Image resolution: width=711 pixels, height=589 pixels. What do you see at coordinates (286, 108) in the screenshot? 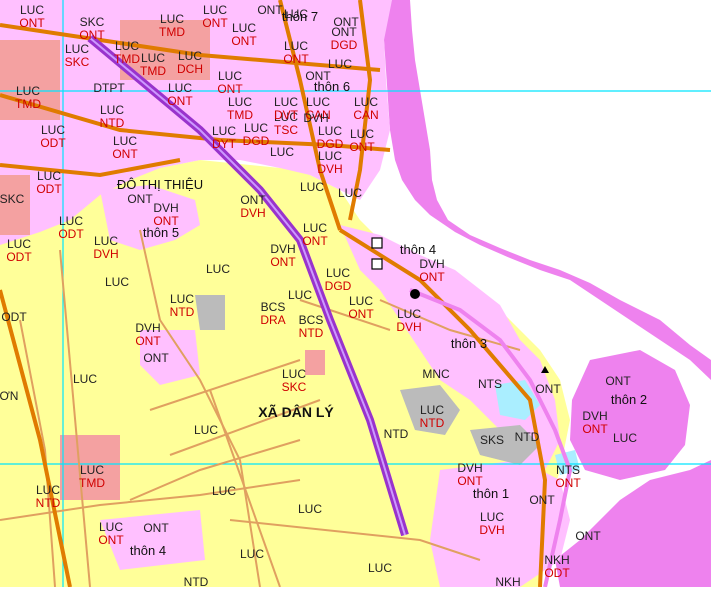
I see `parcel-label: LUC DVT` at bounding box center [286, 108].